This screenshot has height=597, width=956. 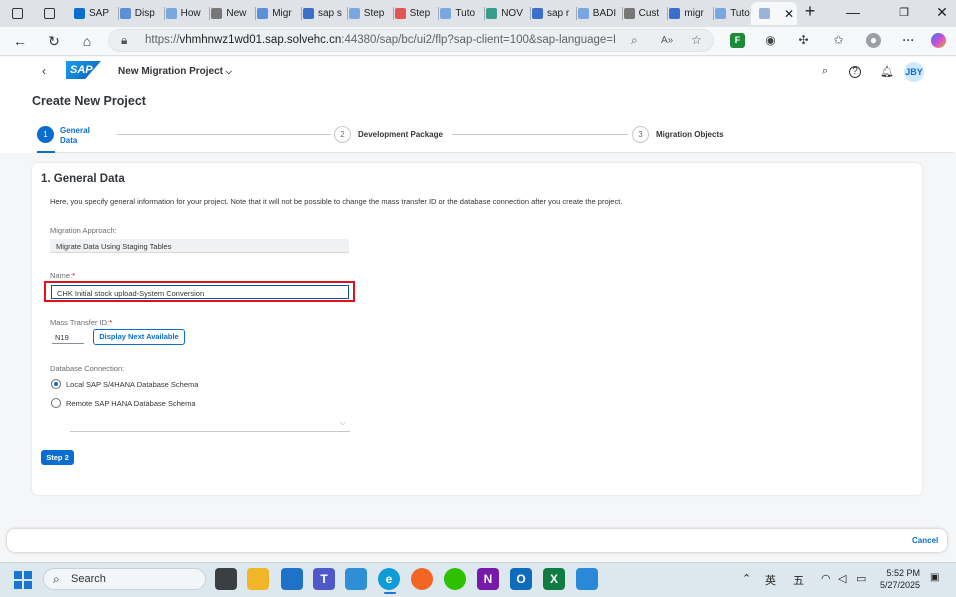 What do you see at coordinates (54, 41) in the screenshot?
I see `refresh-icon: ↻` at bounding box center [54, 41].